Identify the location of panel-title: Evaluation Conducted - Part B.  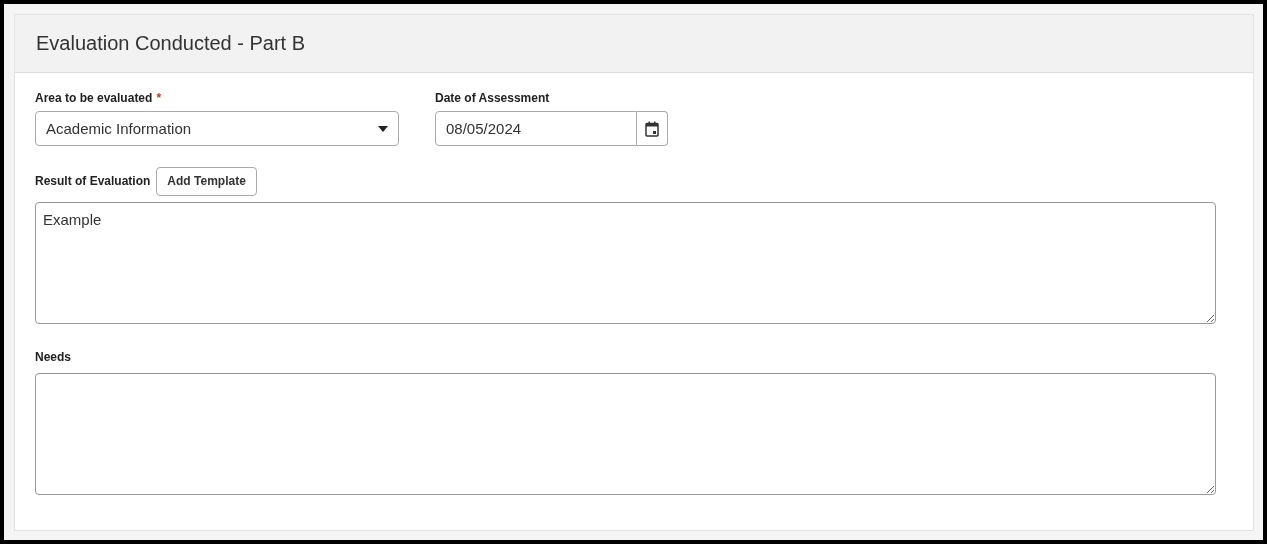
(171, 43).